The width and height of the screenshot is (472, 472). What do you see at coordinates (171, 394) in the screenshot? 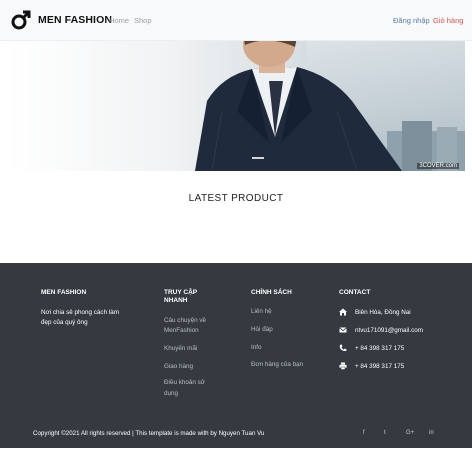
I see `footer-link-terms-line-2: dụng` at bounding box center [171, 394].